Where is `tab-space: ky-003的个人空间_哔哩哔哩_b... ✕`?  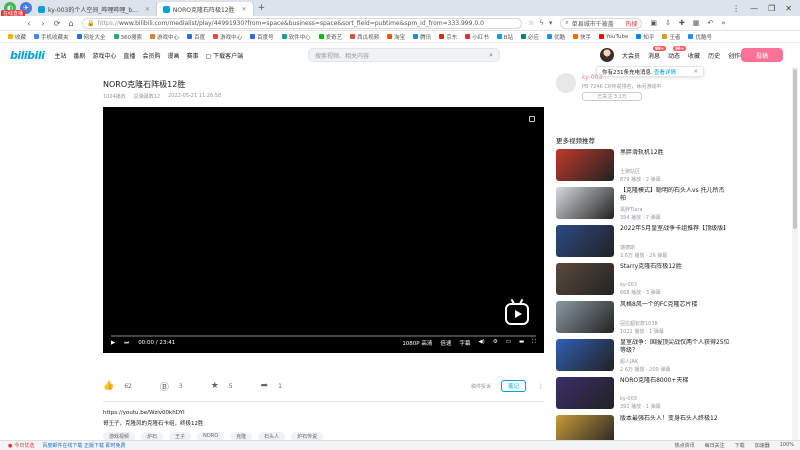
tab-space: ky-003的个人空间_哔哩哔哩_b... ✕ is located at coordinates (94, 9).